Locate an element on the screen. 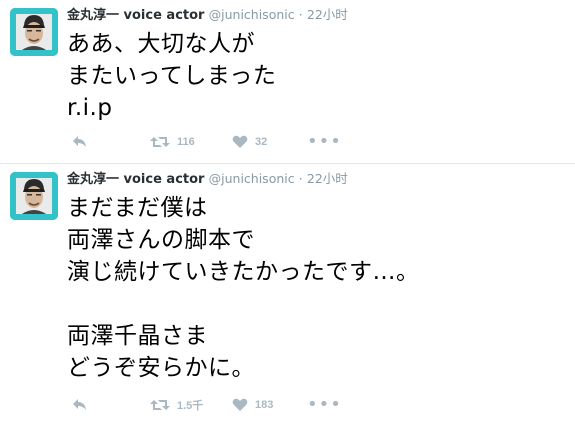 Image resolution: width=575 pixels, height=425 pixels. tweet-text-line: まだまだ僕は is located at coordinates (137, 208).